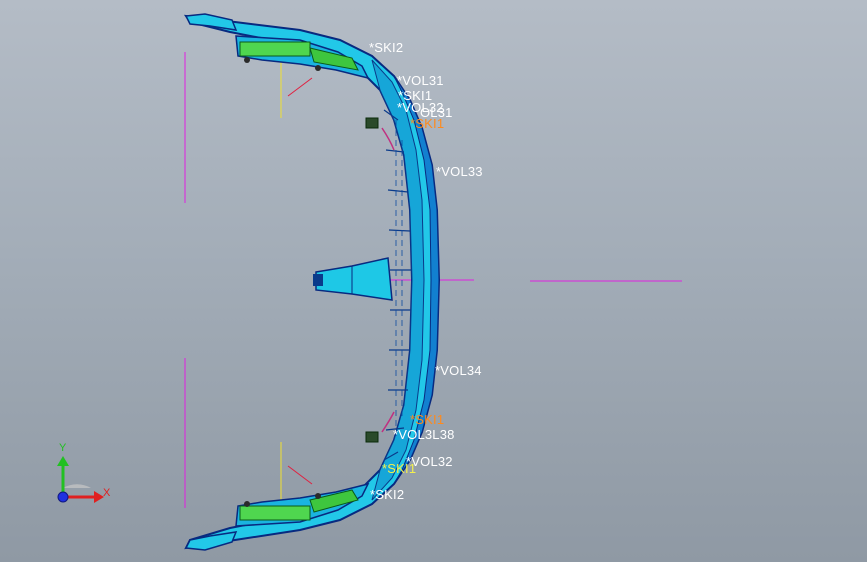 This screenshot has height=562, width=867. I want to click on coordinate-triad, so click(80, 479).